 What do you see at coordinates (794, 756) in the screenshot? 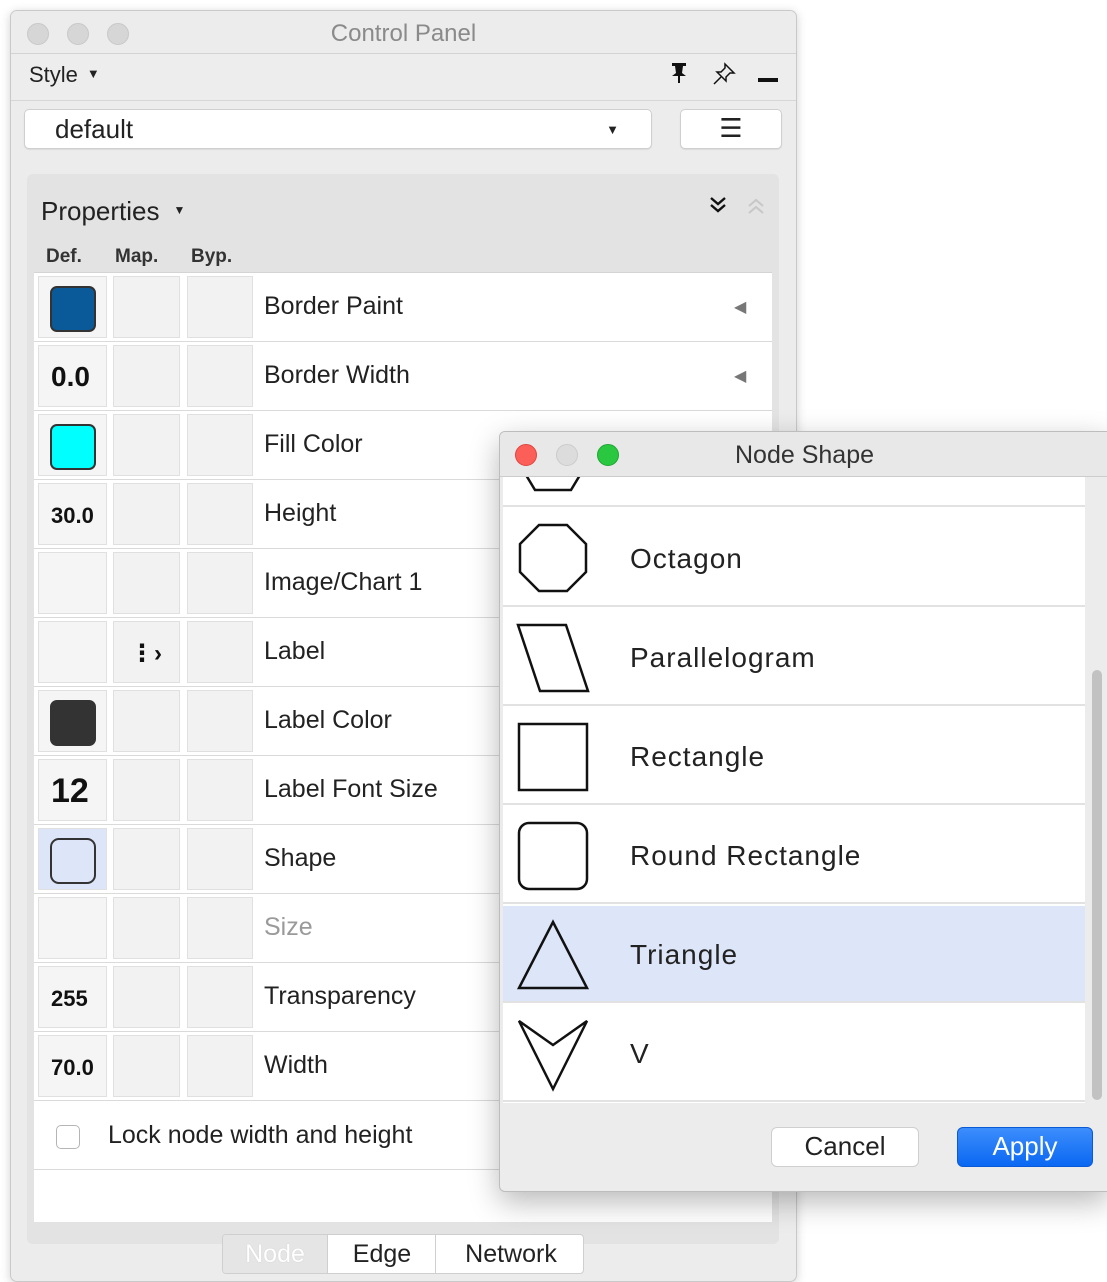
I see `shape-item-rectangle: Rectangle` at bounding box center [794, 756].